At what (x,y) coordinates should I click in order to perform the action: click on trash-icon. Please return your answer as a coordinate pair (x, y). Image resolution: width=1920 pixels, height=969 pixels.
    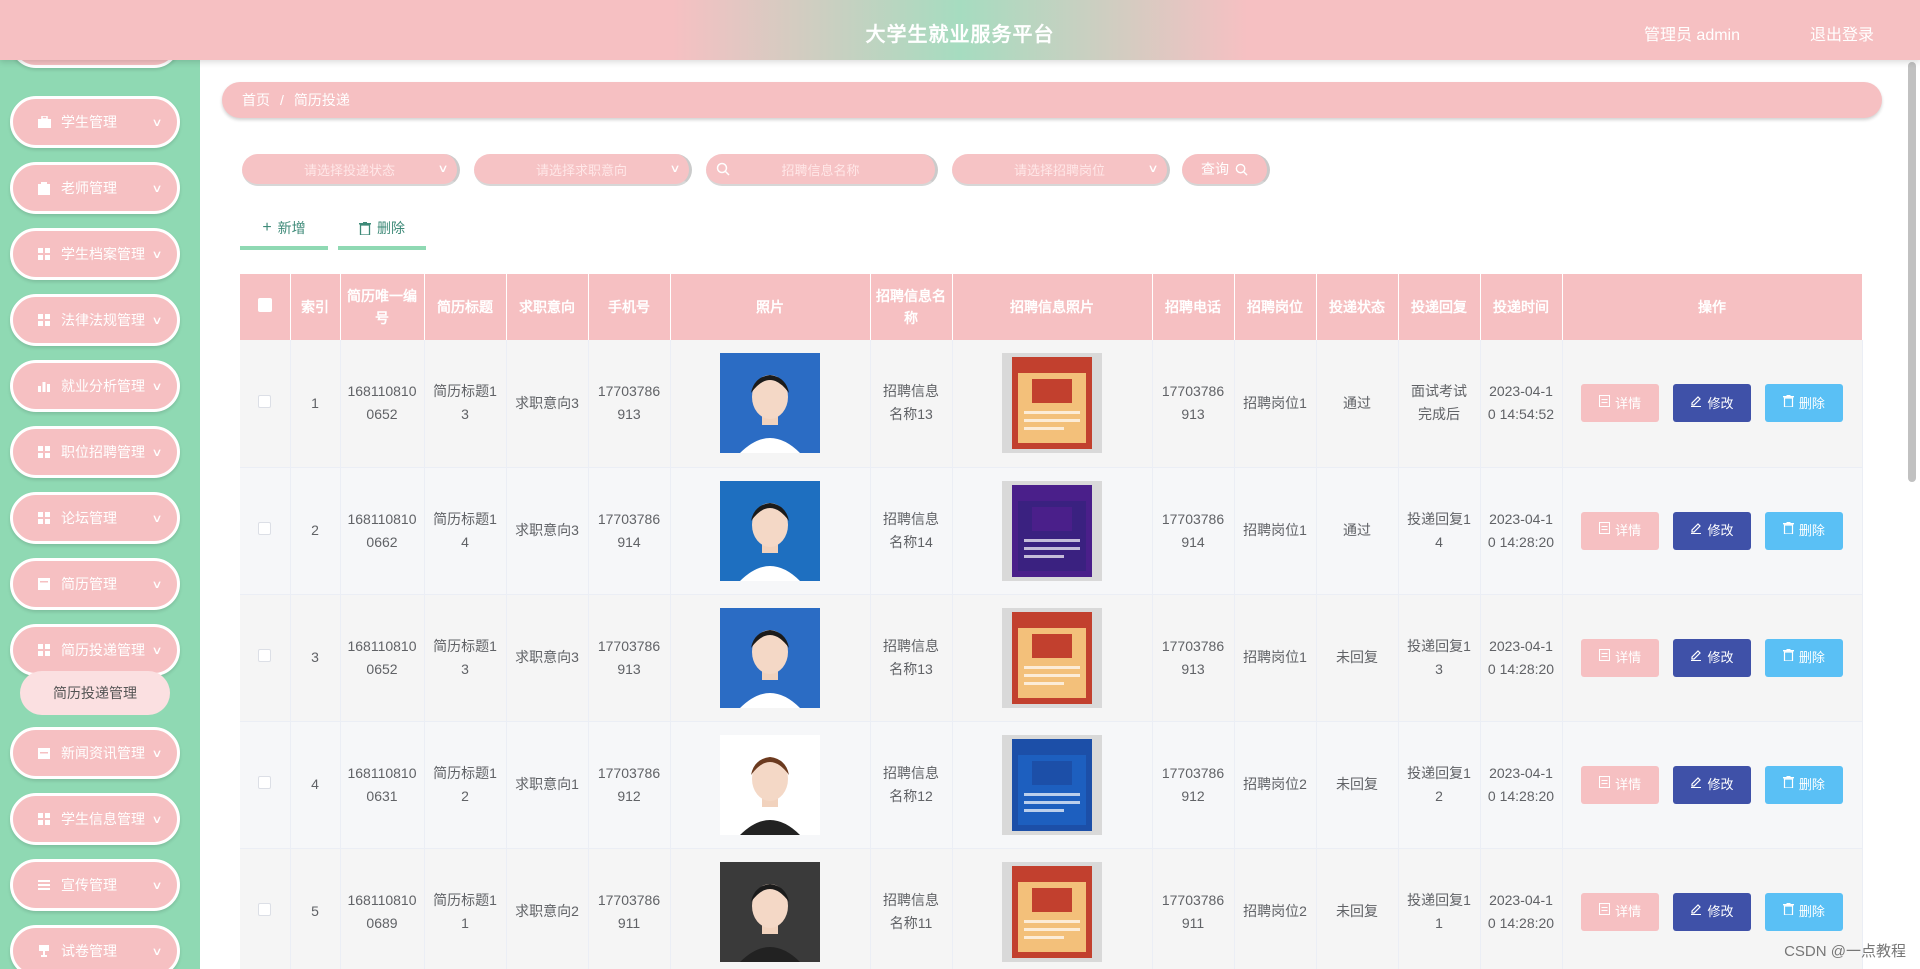
    Looking at the image, I should click on (1788, 657).